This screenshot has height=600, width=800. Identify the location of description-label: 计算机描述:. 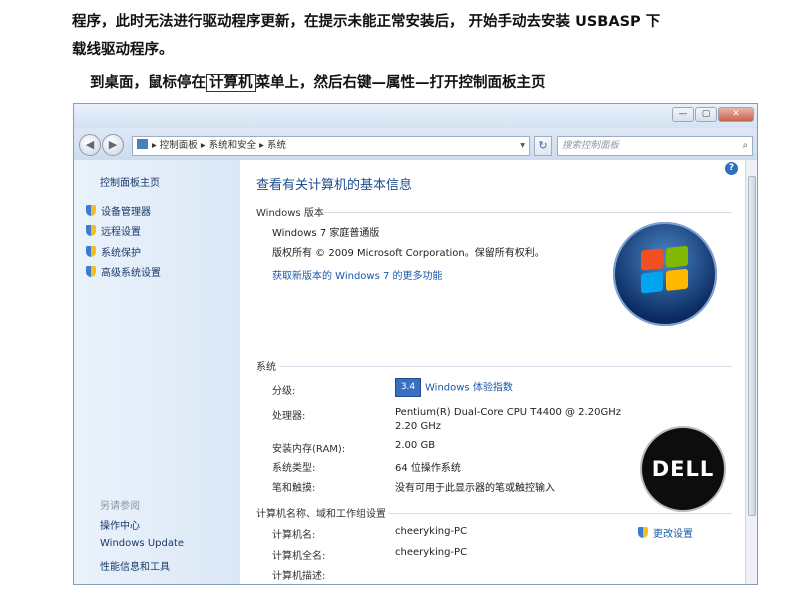
(299, 576).